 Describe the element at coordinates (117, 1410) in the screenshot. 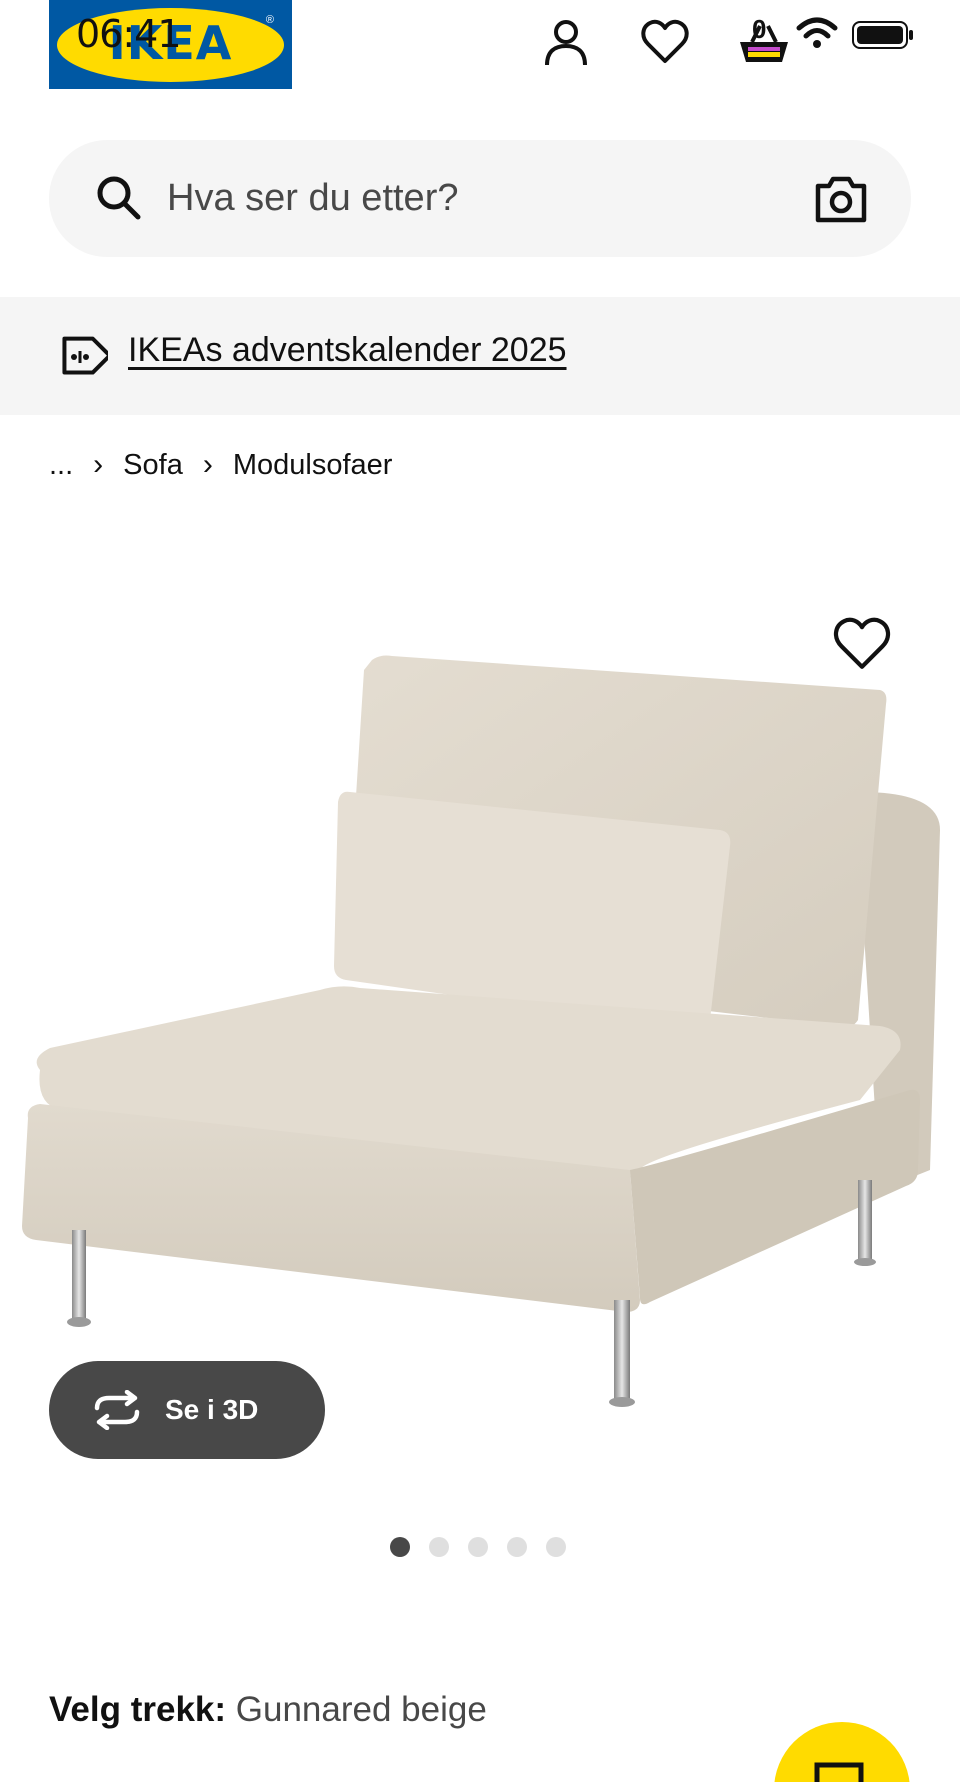

I see `rotate-3d-icon` at that location.